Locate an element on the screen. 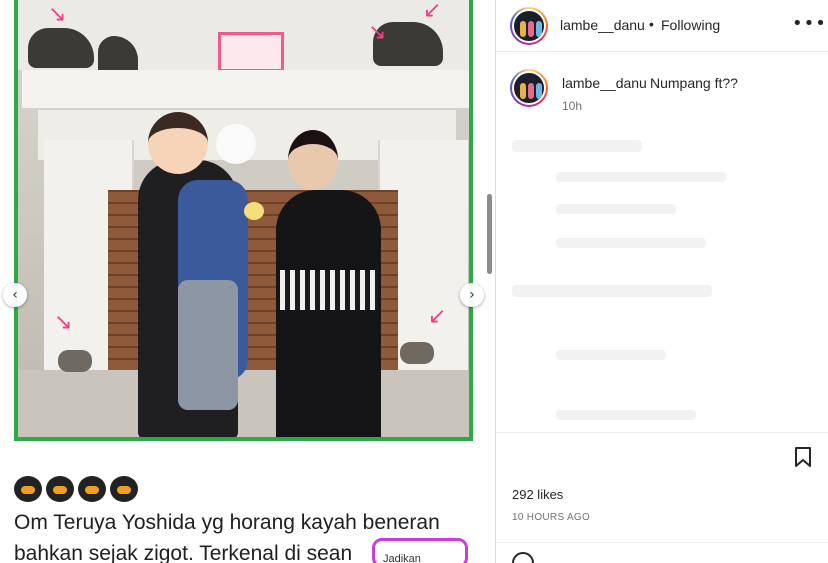 The height and width of the screenshot is (563, 828). comment-time: 10h is located at coordinates (572, 106).